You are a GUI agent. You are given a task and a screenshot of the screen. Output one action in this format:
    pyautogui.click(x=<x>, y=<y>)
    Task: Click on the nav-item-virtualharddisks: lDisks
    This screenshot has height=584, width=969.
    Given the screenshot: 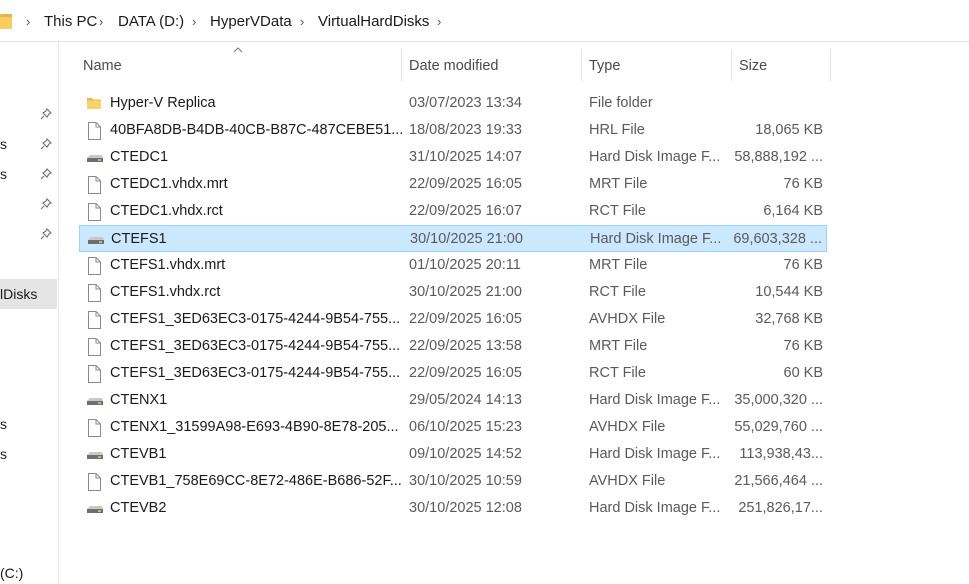 What is the action you would take?
    pyautogui.click(x=28, y=294)
    